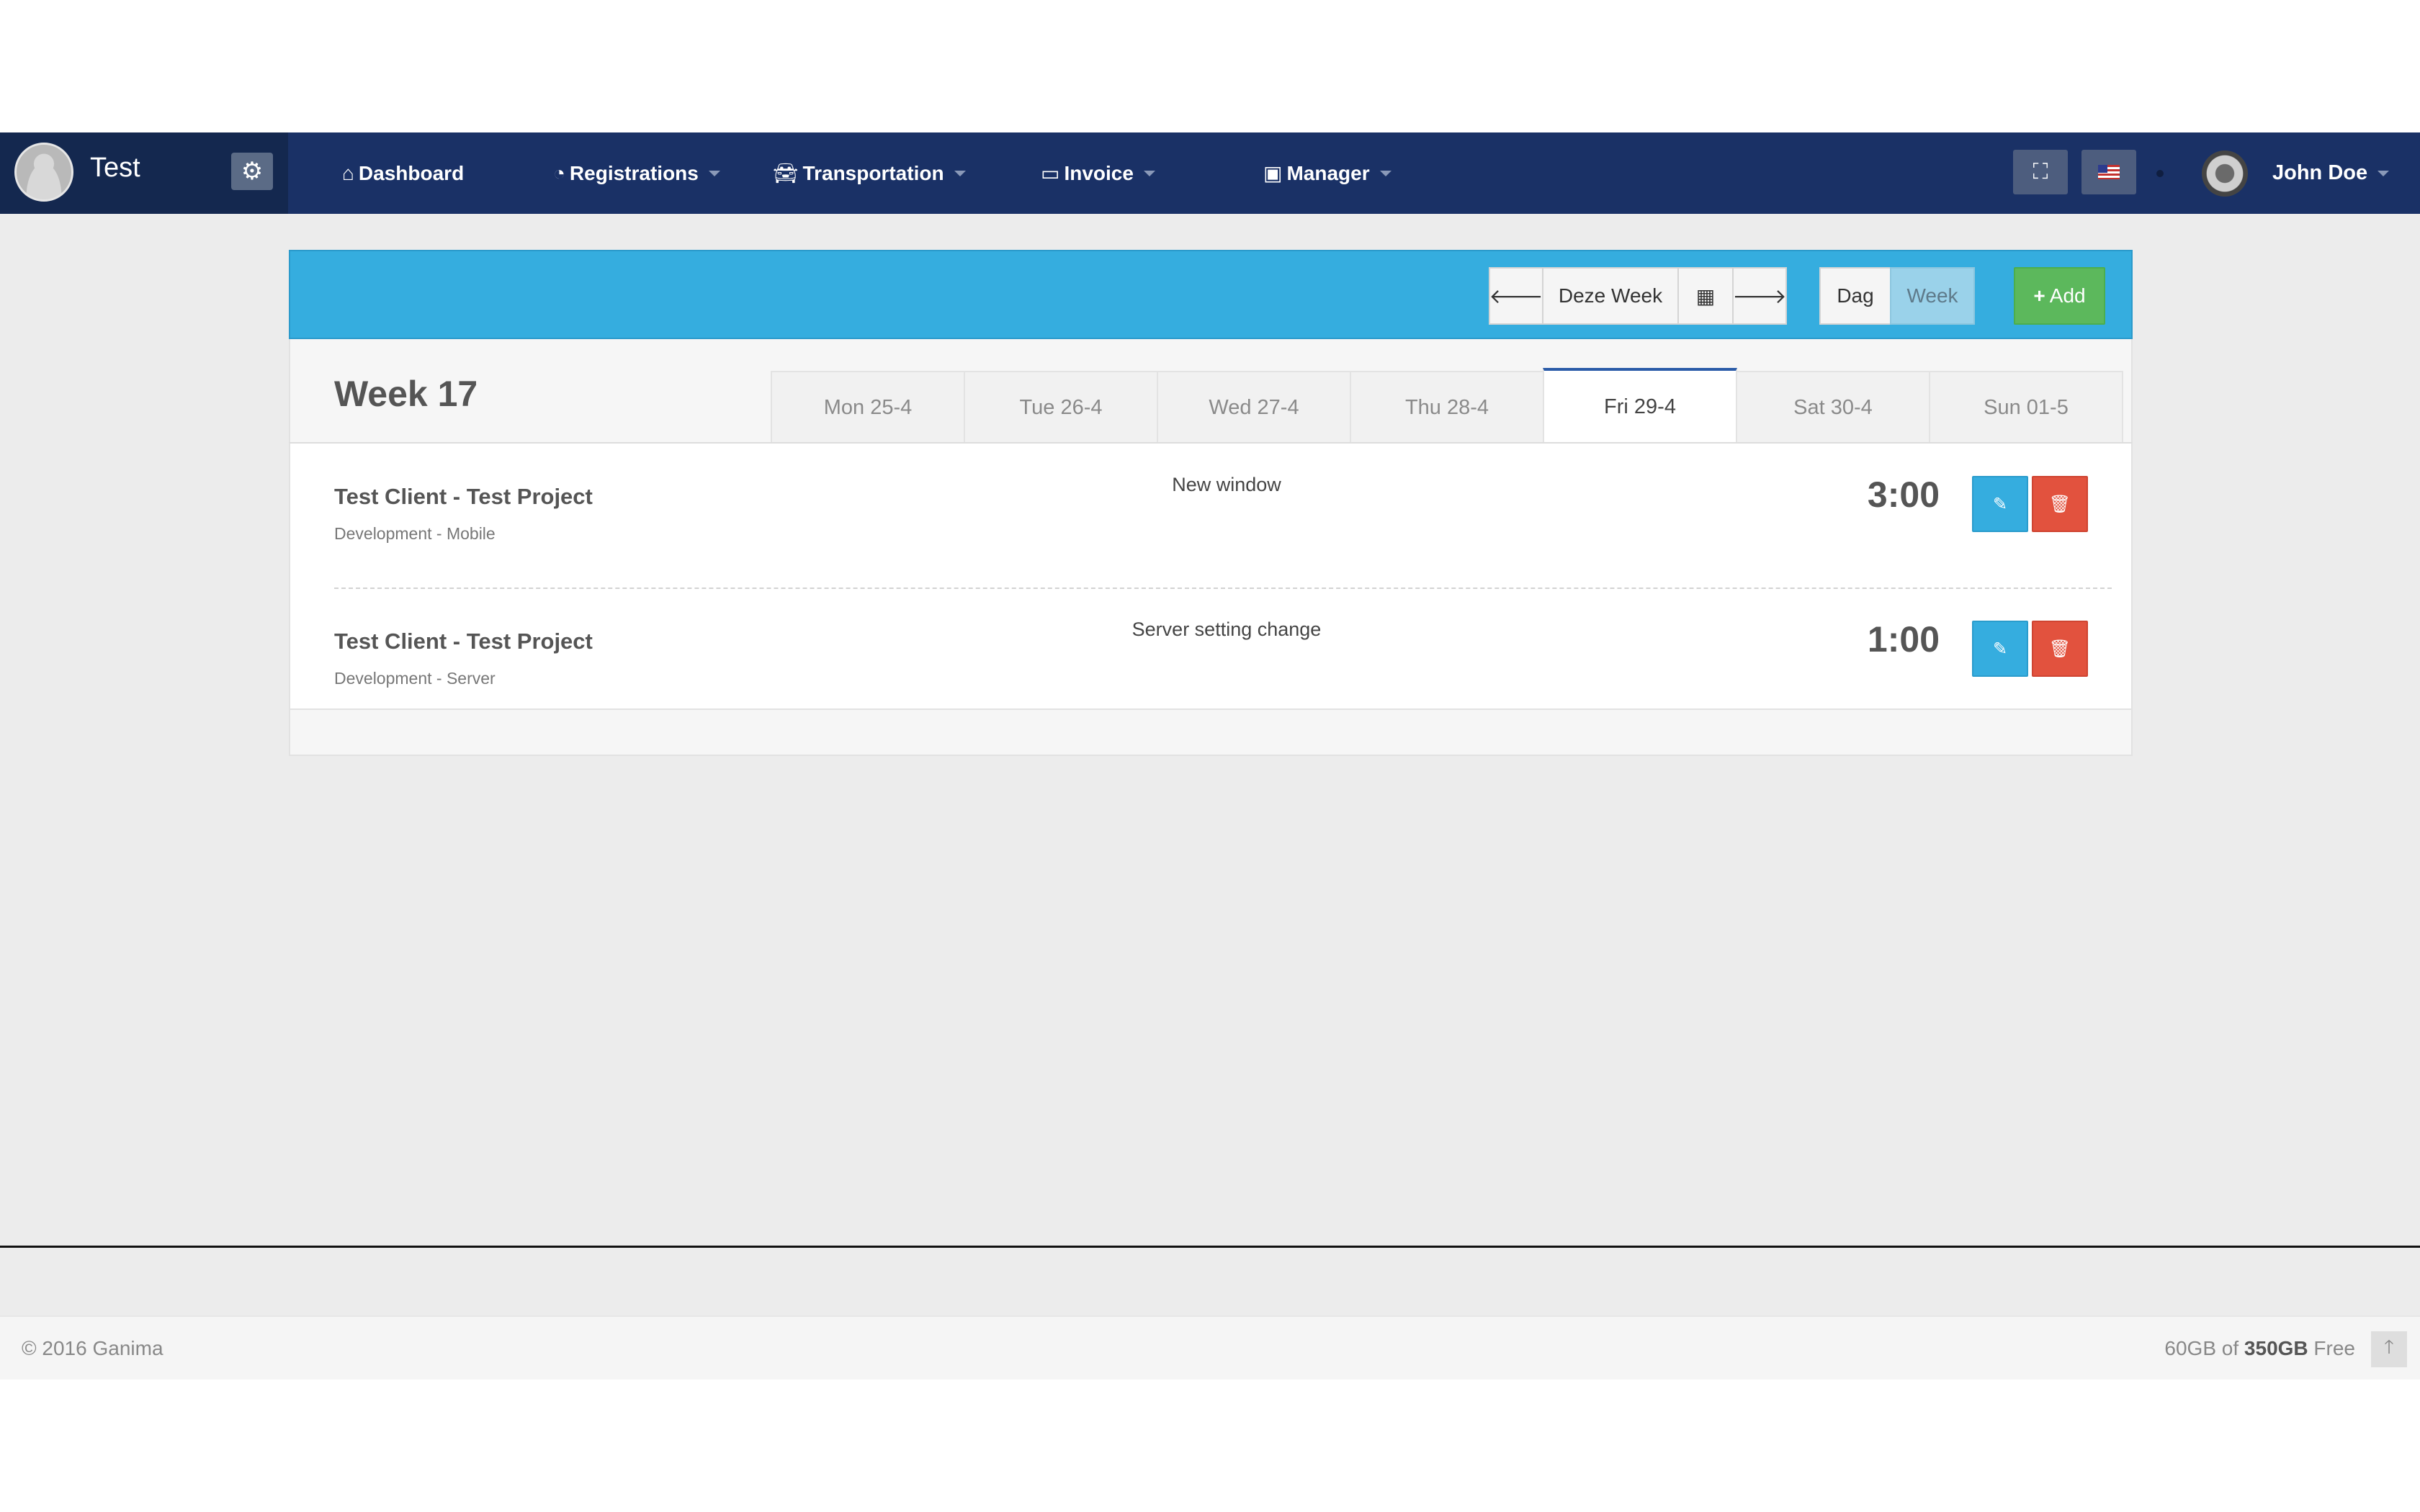 The width and height of the screenshot is (2420, 1512). I want to click on entry-description: New window, so click(1226, 484).